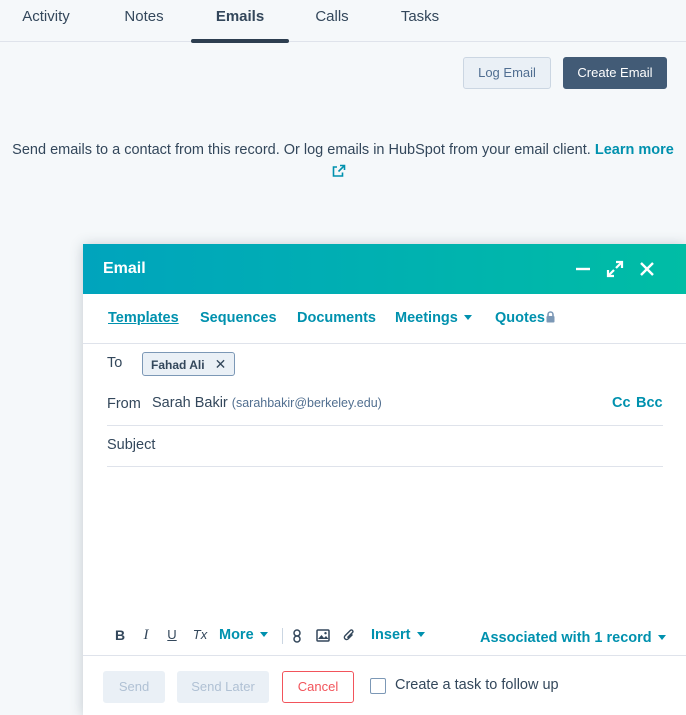 The image size is (686, 715). I want to click on modal-title: Email, so click(124, 268).